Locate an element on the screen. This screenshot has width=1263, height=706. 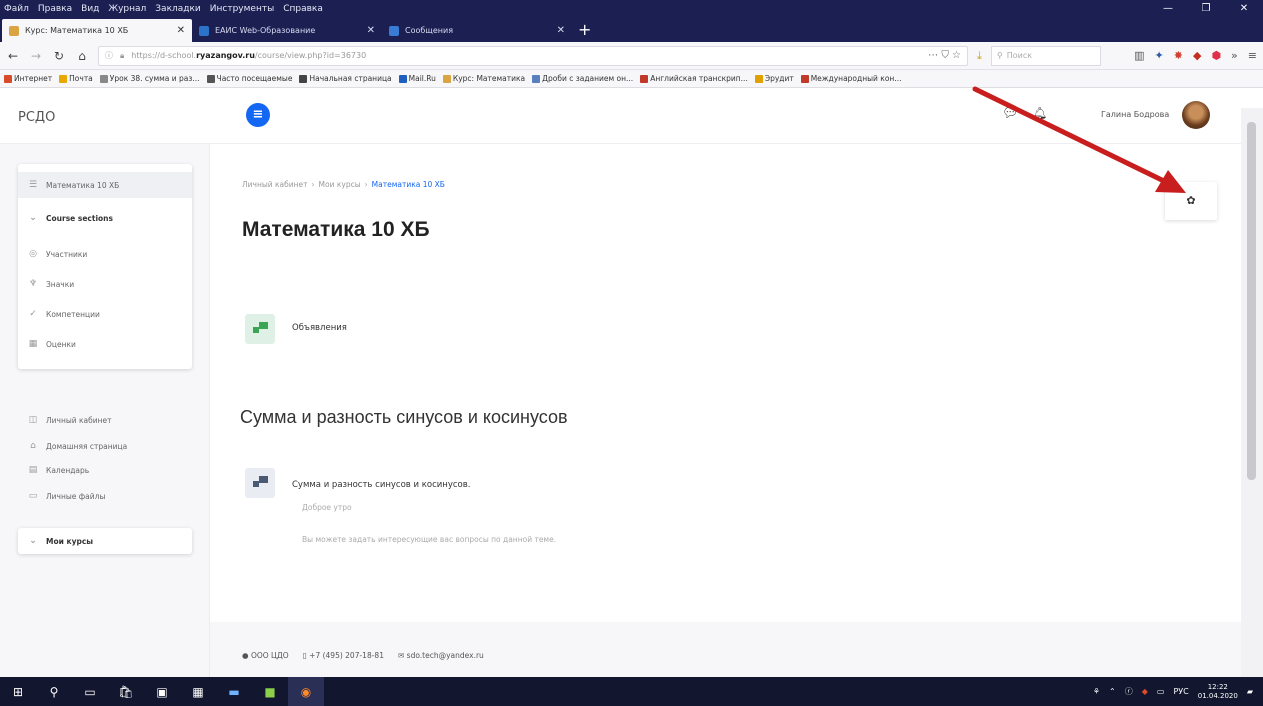
forum-greeting: Доброе утро is located at coordinates (327, 507).